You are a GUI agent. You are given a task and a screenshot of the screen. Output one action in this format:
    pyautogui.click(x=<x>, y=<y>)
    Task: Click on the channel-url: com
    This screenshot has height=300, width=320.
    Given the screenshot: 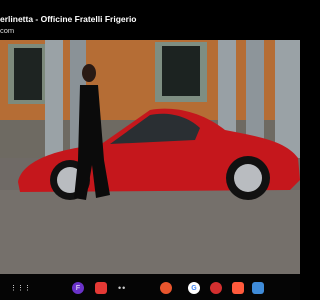 What is the action you would take?
    pyautogui.click(x=7, y=30)
    